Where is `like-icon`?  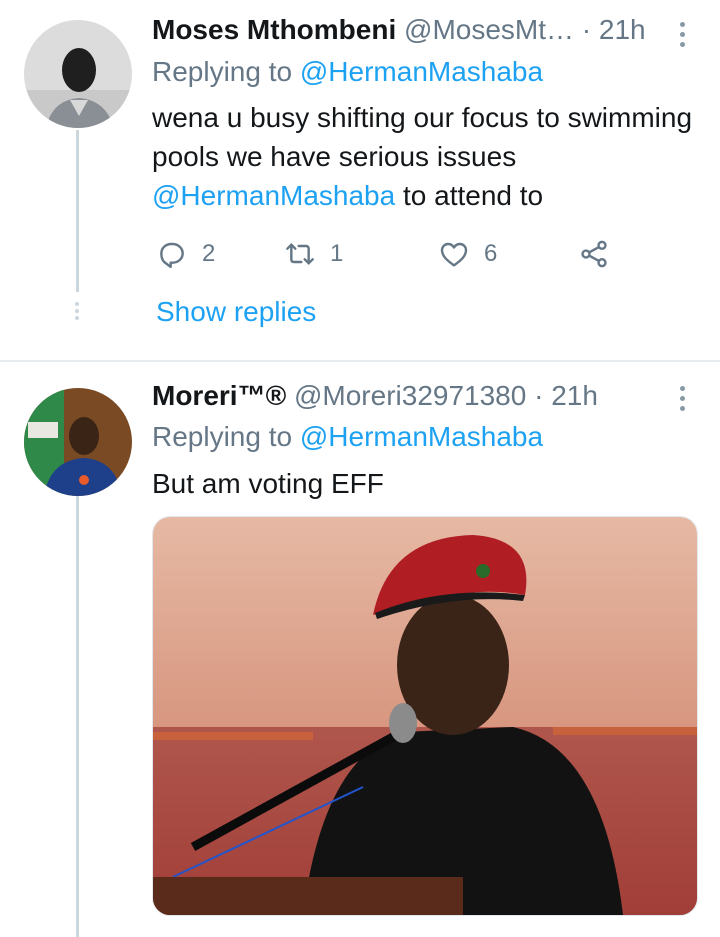
like-icon is located at coordinates (454, 254).